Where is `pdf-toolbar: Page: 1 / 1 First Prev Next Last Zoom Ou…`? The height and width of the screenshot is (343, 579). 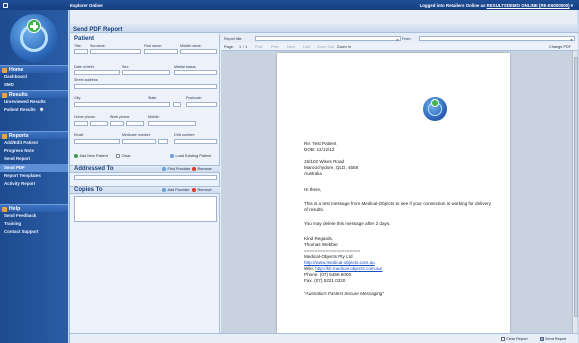
pdf-toolbar: Page: 1 / 1 First Prev Next Last Zoom Ou… is located at coordinates (399, 47).